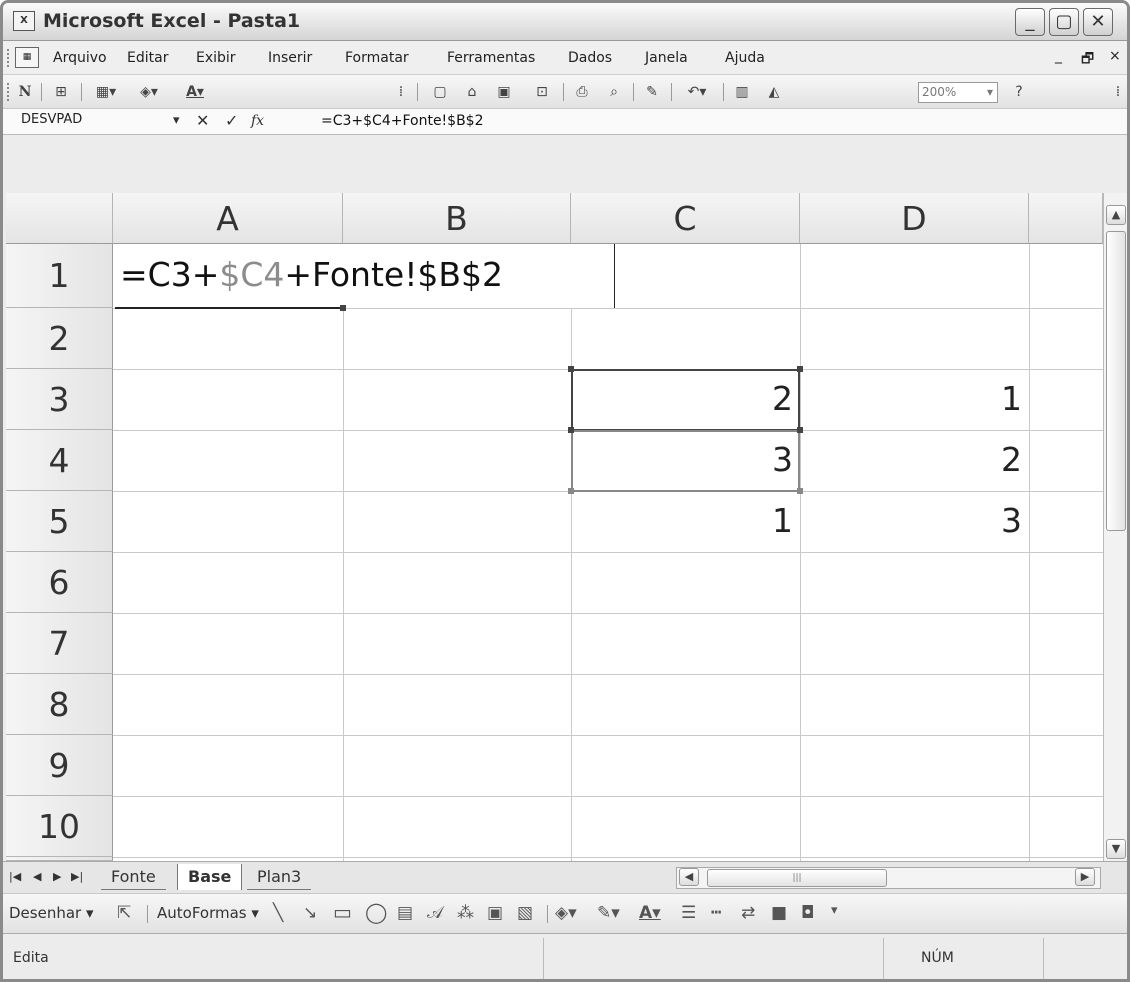 Image resolution: width=1130 pixels, height=982 pixels. What do you see at coordinates (614, 92) in the screenshot?
I see `print-preview-icon: ⌕` at bounding box center [614, 92].